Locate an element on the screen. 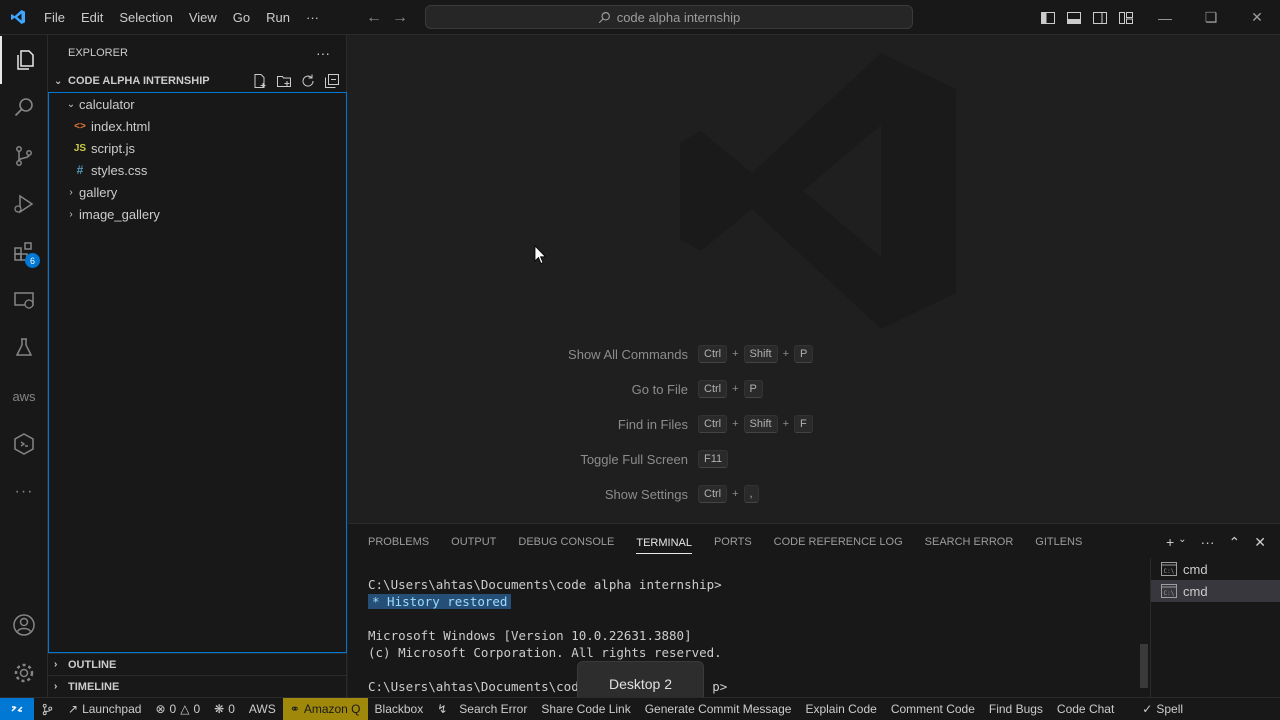 The height and width of the screenshot is (720, 1280). terminal-instance-cmd: C:\ cmd is located at coordinates (1215, 569).